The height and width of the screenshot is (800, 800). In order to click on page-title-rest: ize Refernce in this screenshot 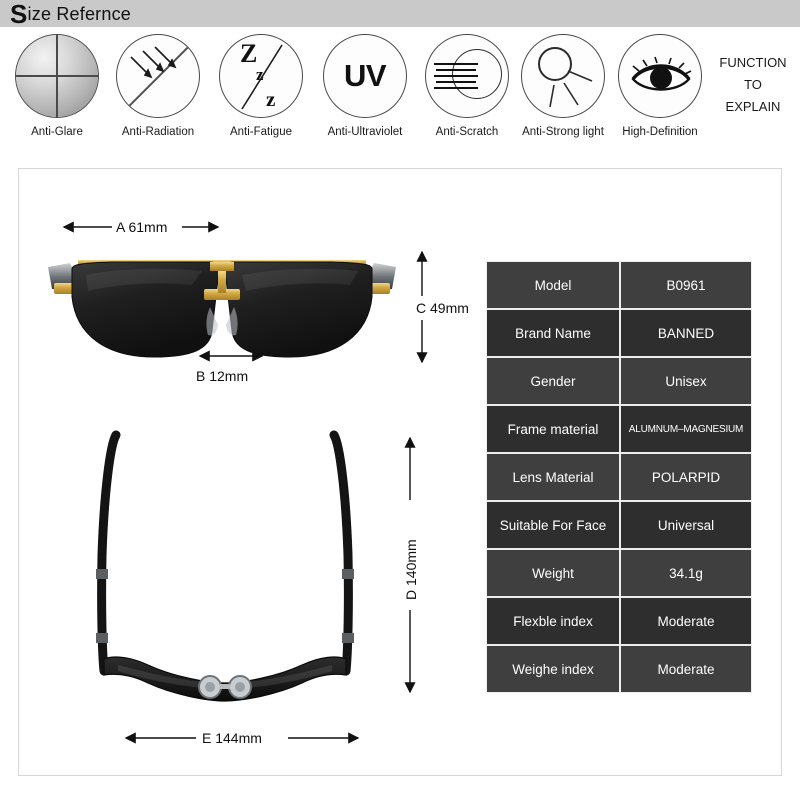, I will do `click(79, 14)`.